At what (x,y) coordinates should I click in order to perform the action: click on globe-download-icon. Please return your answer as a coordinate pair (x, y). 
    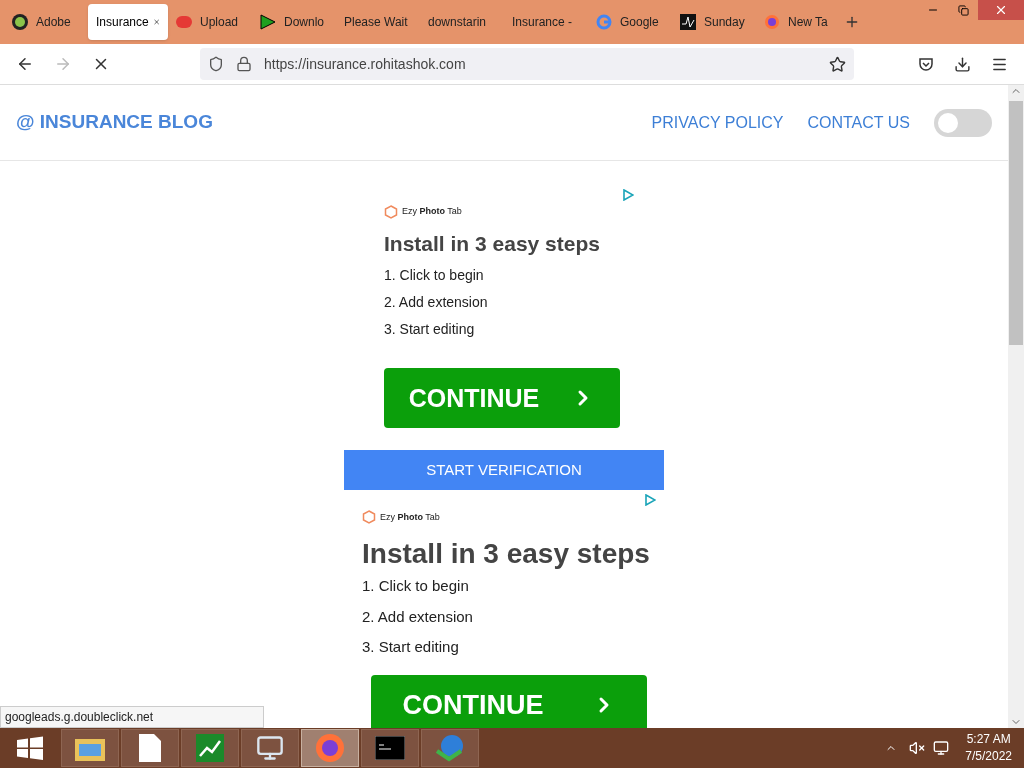
    Looking at the image, I should click on (450, 748).